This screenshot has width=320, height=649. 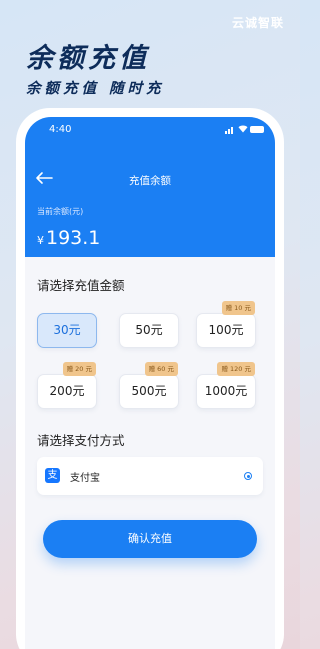 What do you see at coordinates (257, 129) in the screenshot?
I see `battery-icon` at bounding box center [257, 129].